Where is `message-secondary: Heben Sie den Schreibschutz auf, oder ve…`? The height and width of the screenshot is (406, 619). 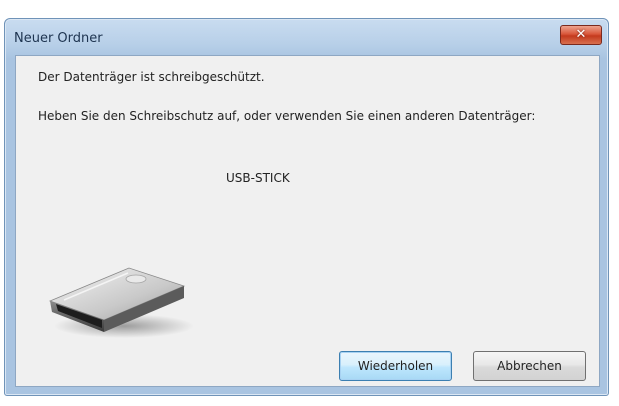 message-secondary: Heben Sie den Schreibschutz auf, oder ve… is located at coordinates (287, 116).